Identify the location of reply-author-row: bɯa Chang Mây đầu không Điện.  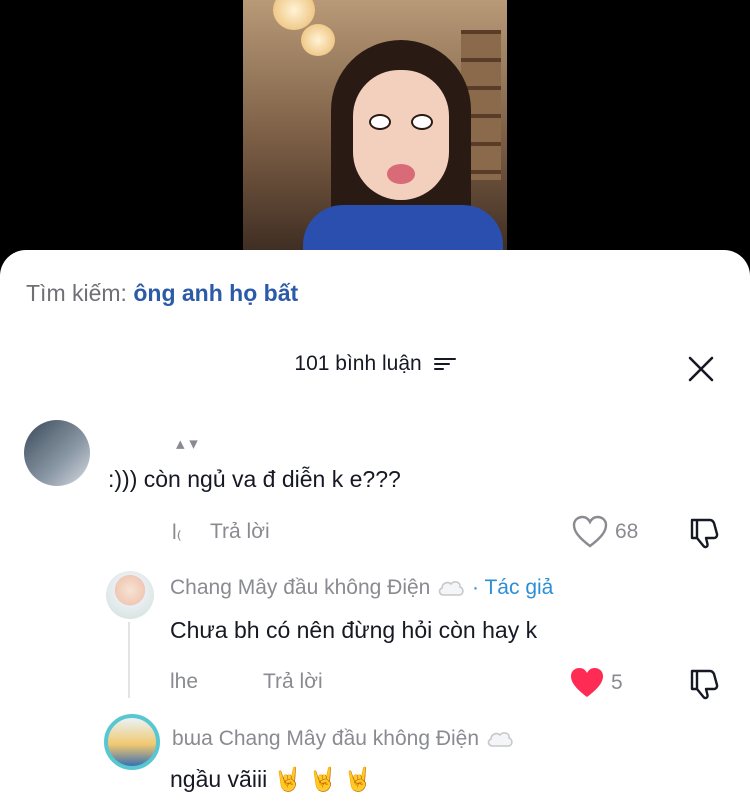
(343, 739).